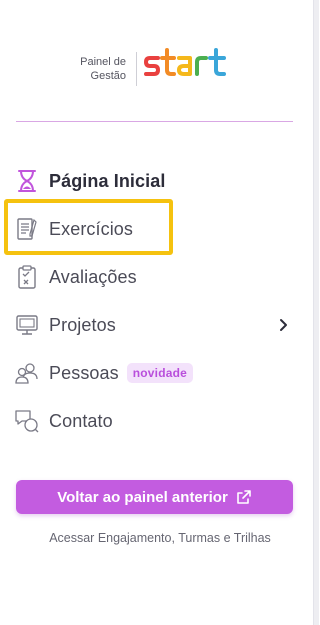  I want to click on logo-caption-line1: Painel de, so click(103, 62).